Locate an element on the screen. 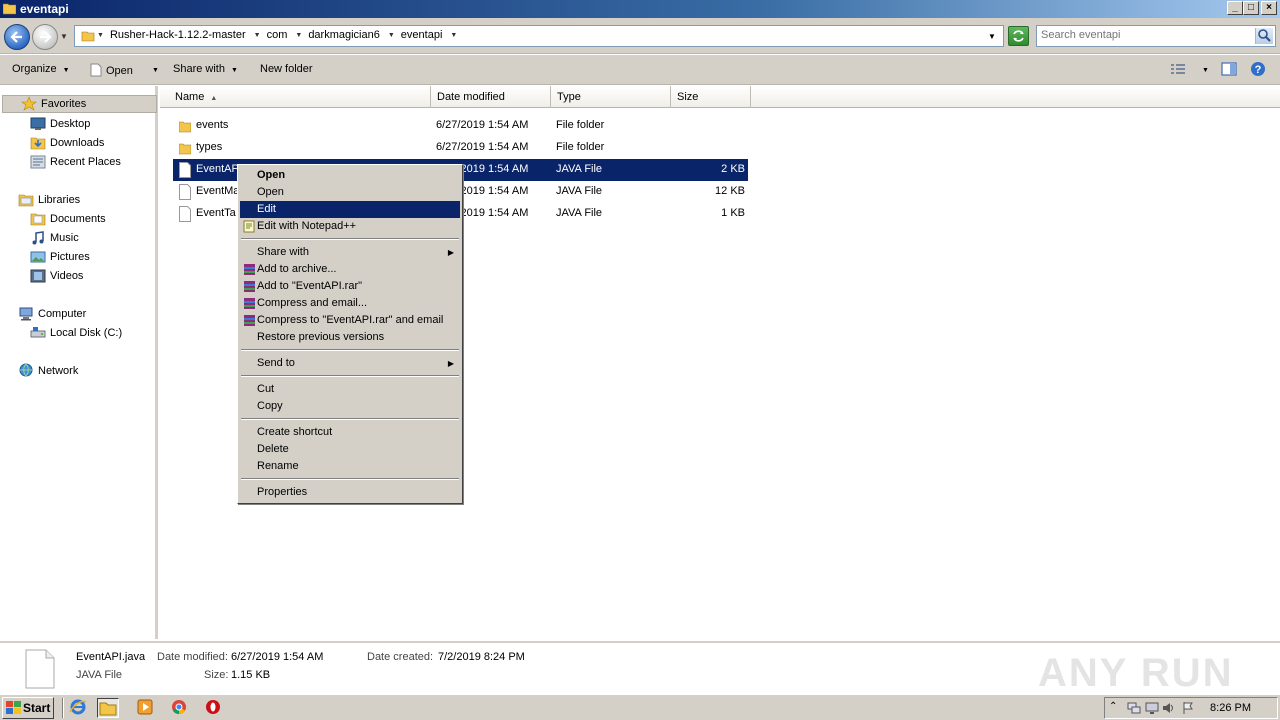 Image resolution: width=1280 pixels, height=720 pixels. forward-arrow-icon is located at coordinates (46, 37).